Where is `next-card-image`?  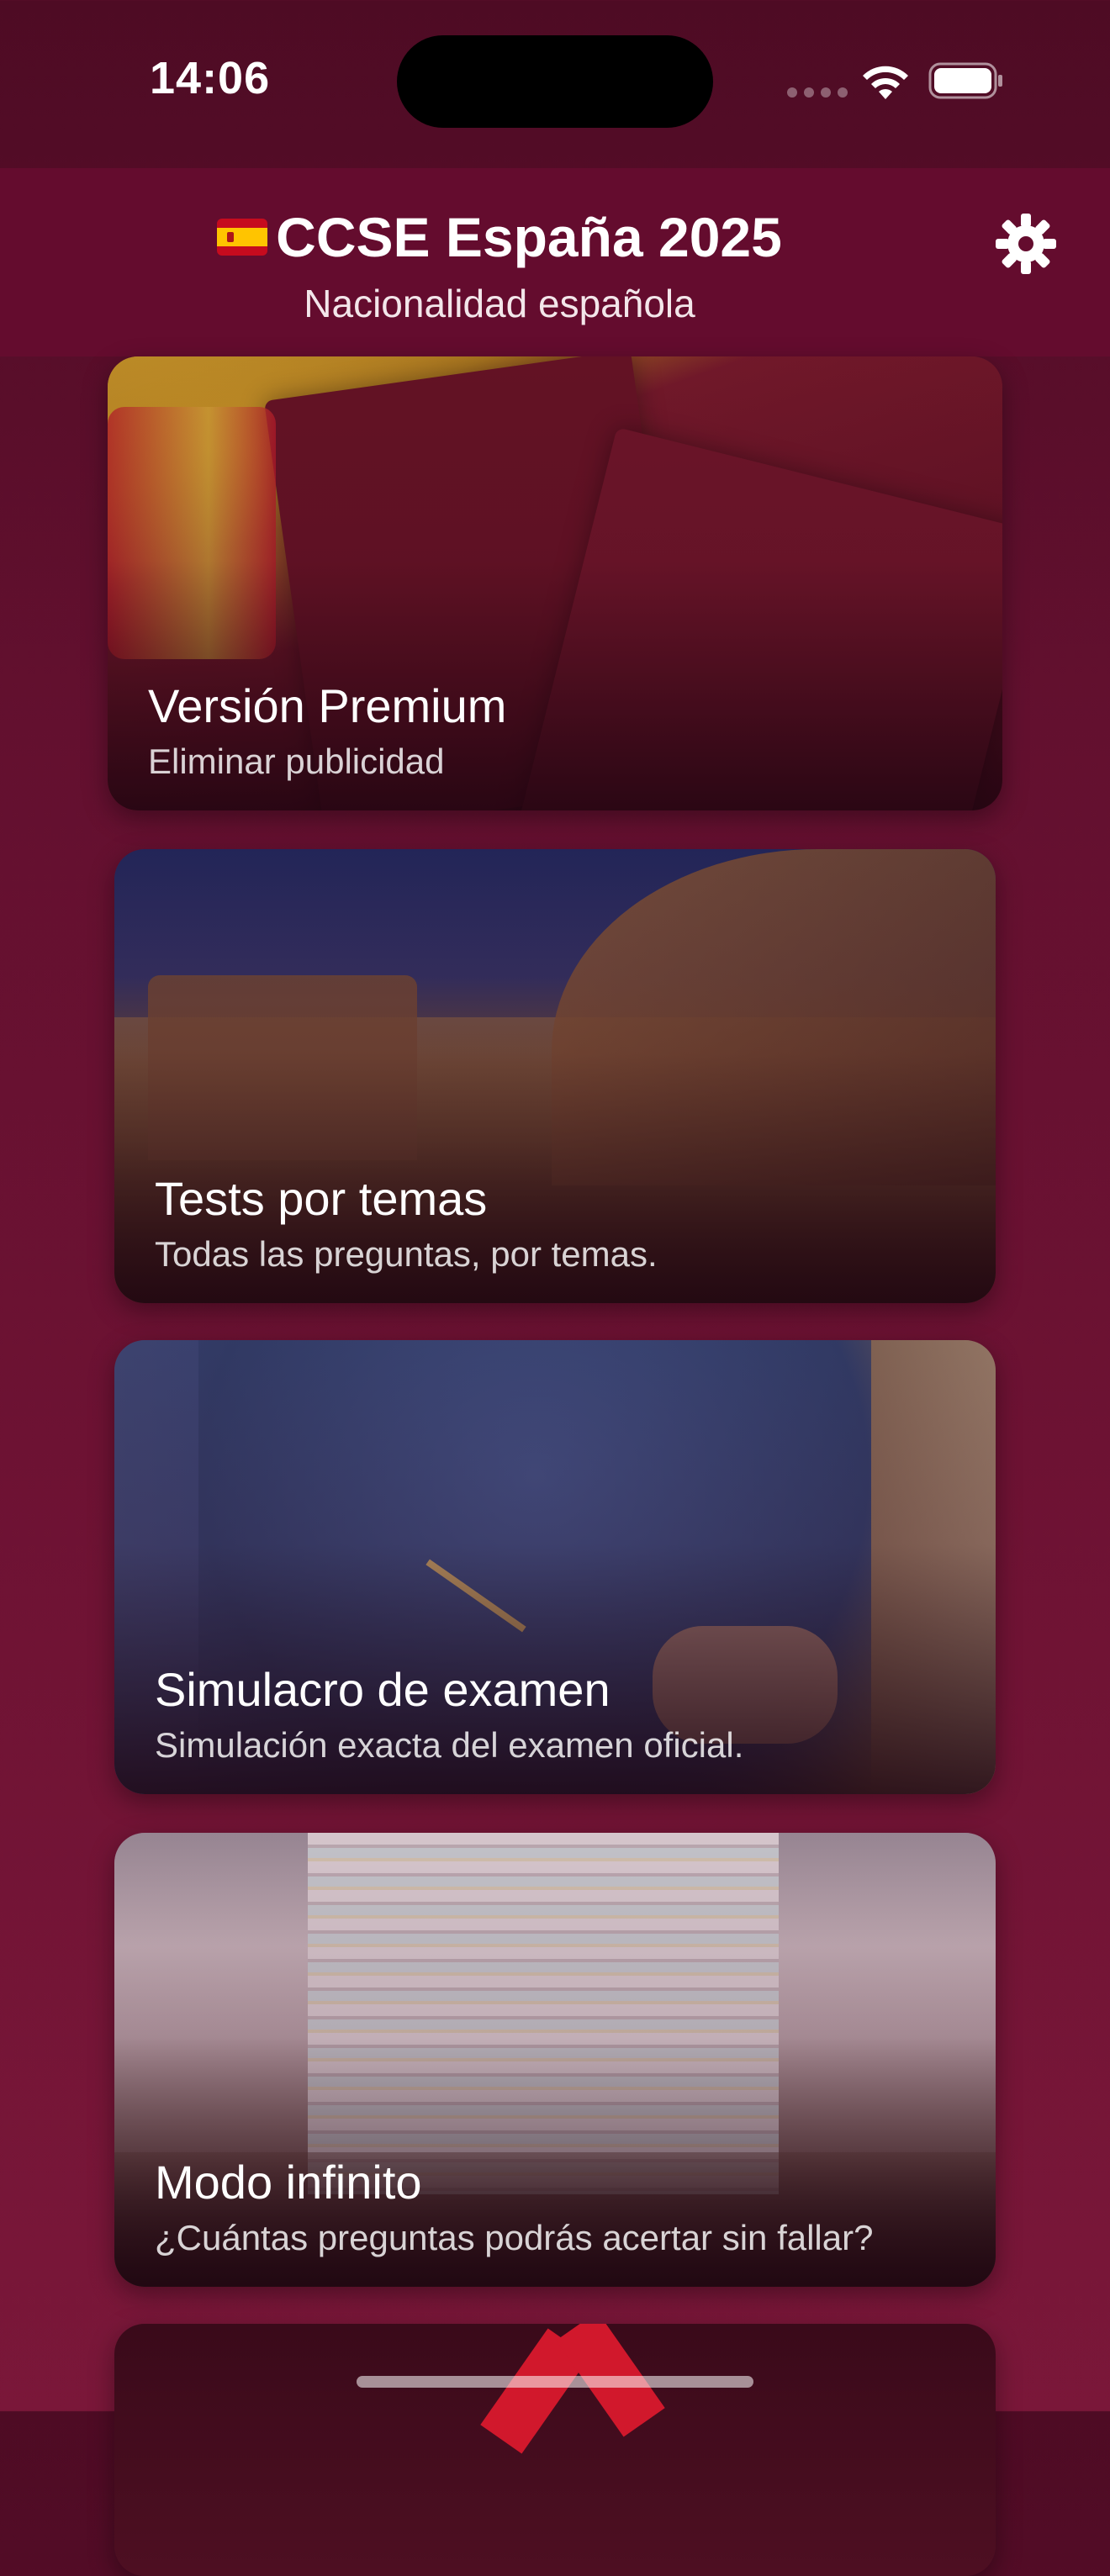 next-card-image is located at coordinates (555, 2450).